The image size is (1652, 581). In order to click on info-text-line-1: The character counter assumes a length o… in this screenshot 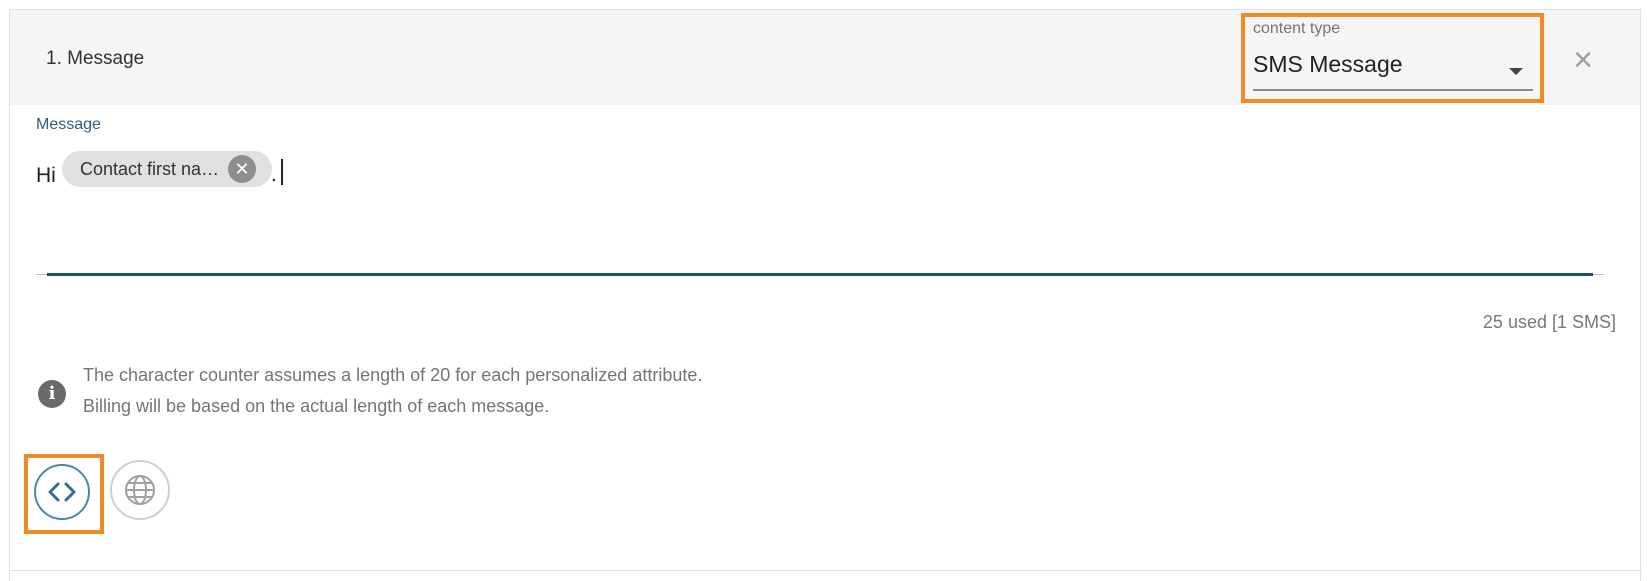, I will do `click(393, 375)`.